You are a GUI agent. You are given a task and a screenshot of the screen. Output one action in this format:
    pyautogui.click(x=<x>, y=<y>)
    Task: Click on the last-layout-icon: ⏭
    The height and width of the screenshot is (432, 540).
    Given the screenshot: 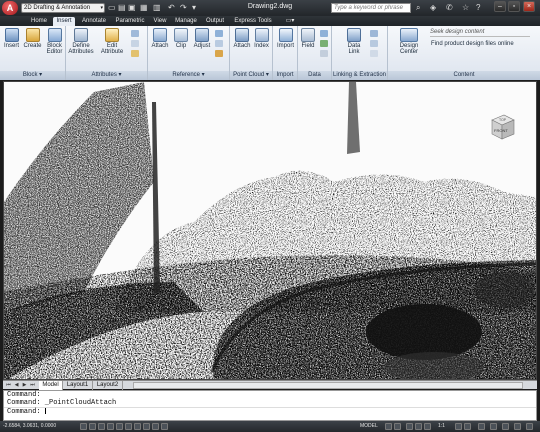 What is the action you would take?
    pyautogui.click(x=32, y=385)
    